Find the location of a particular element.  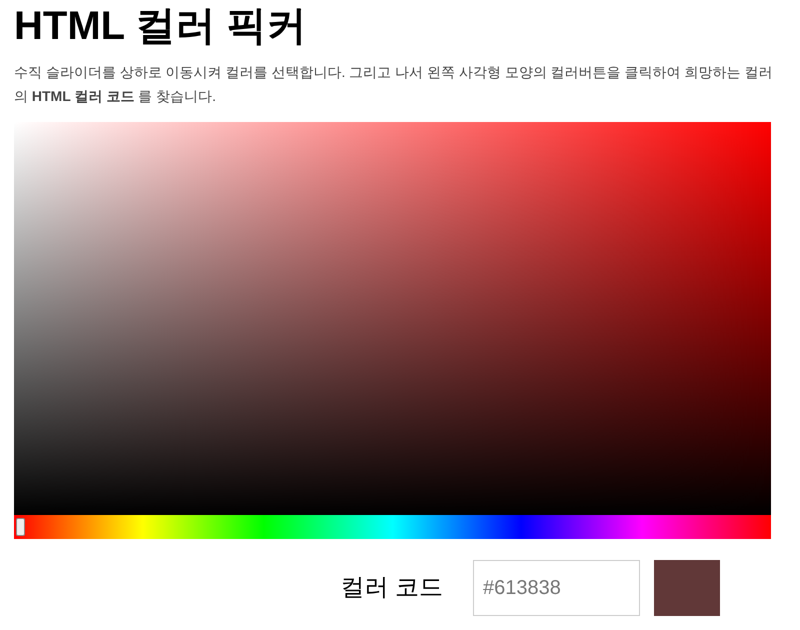

color-code-label: 컬러 코드 is located at coordinates (391, 588).